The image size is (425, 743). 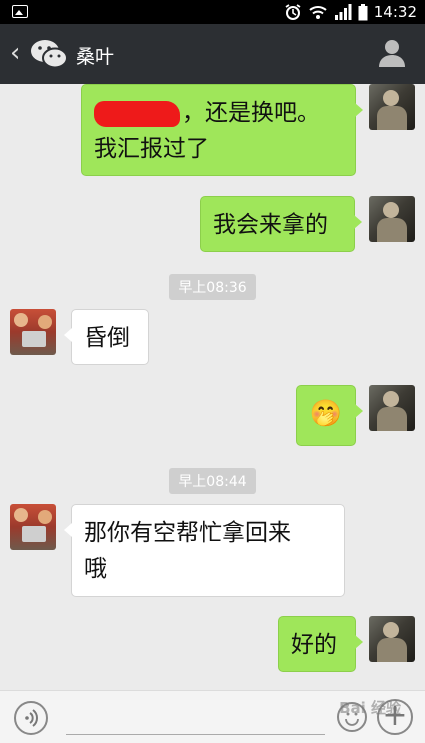 What do you see at coordinates (95, 569) in the screenshot?
I see `message-text: 哦` at bounding box center [95, 569].